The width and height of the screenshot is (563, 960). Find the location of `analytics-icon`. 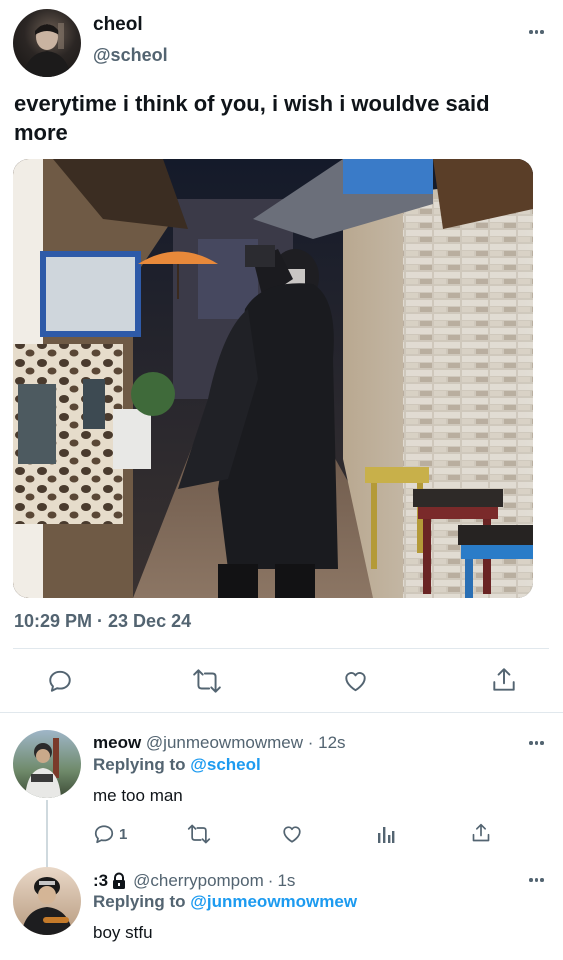

analytics-icon is located at coordinates (386, 834).